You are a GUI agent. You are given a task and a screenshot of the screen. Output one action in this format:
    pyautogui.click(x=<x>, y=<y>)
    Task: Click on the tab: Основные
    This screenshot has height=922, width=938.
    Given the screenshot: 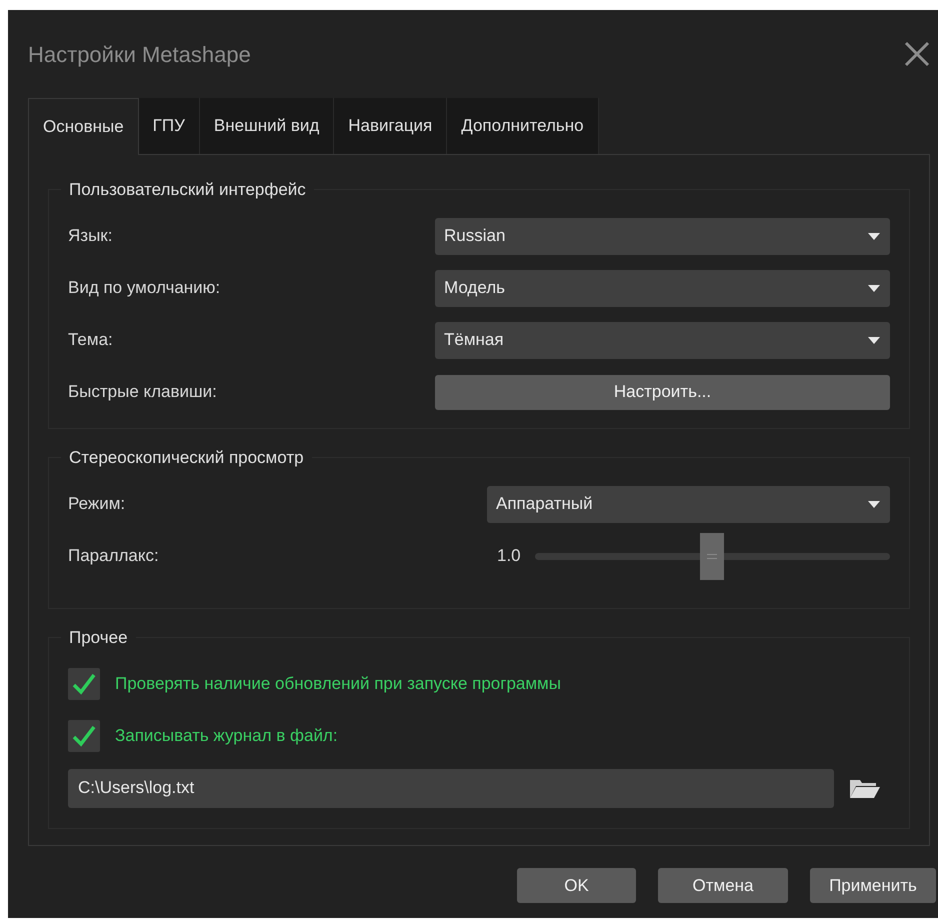 What is the action you would take?
    pyautogui.click(x=83, y=126)
    